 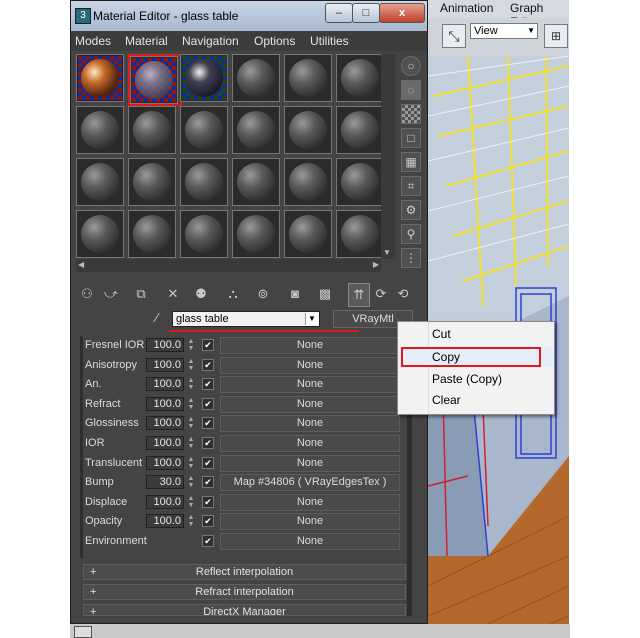 What do you see at coordinates (83, 632) in the screenshot?
I see `status-icon` at bounding box center [83, 632].